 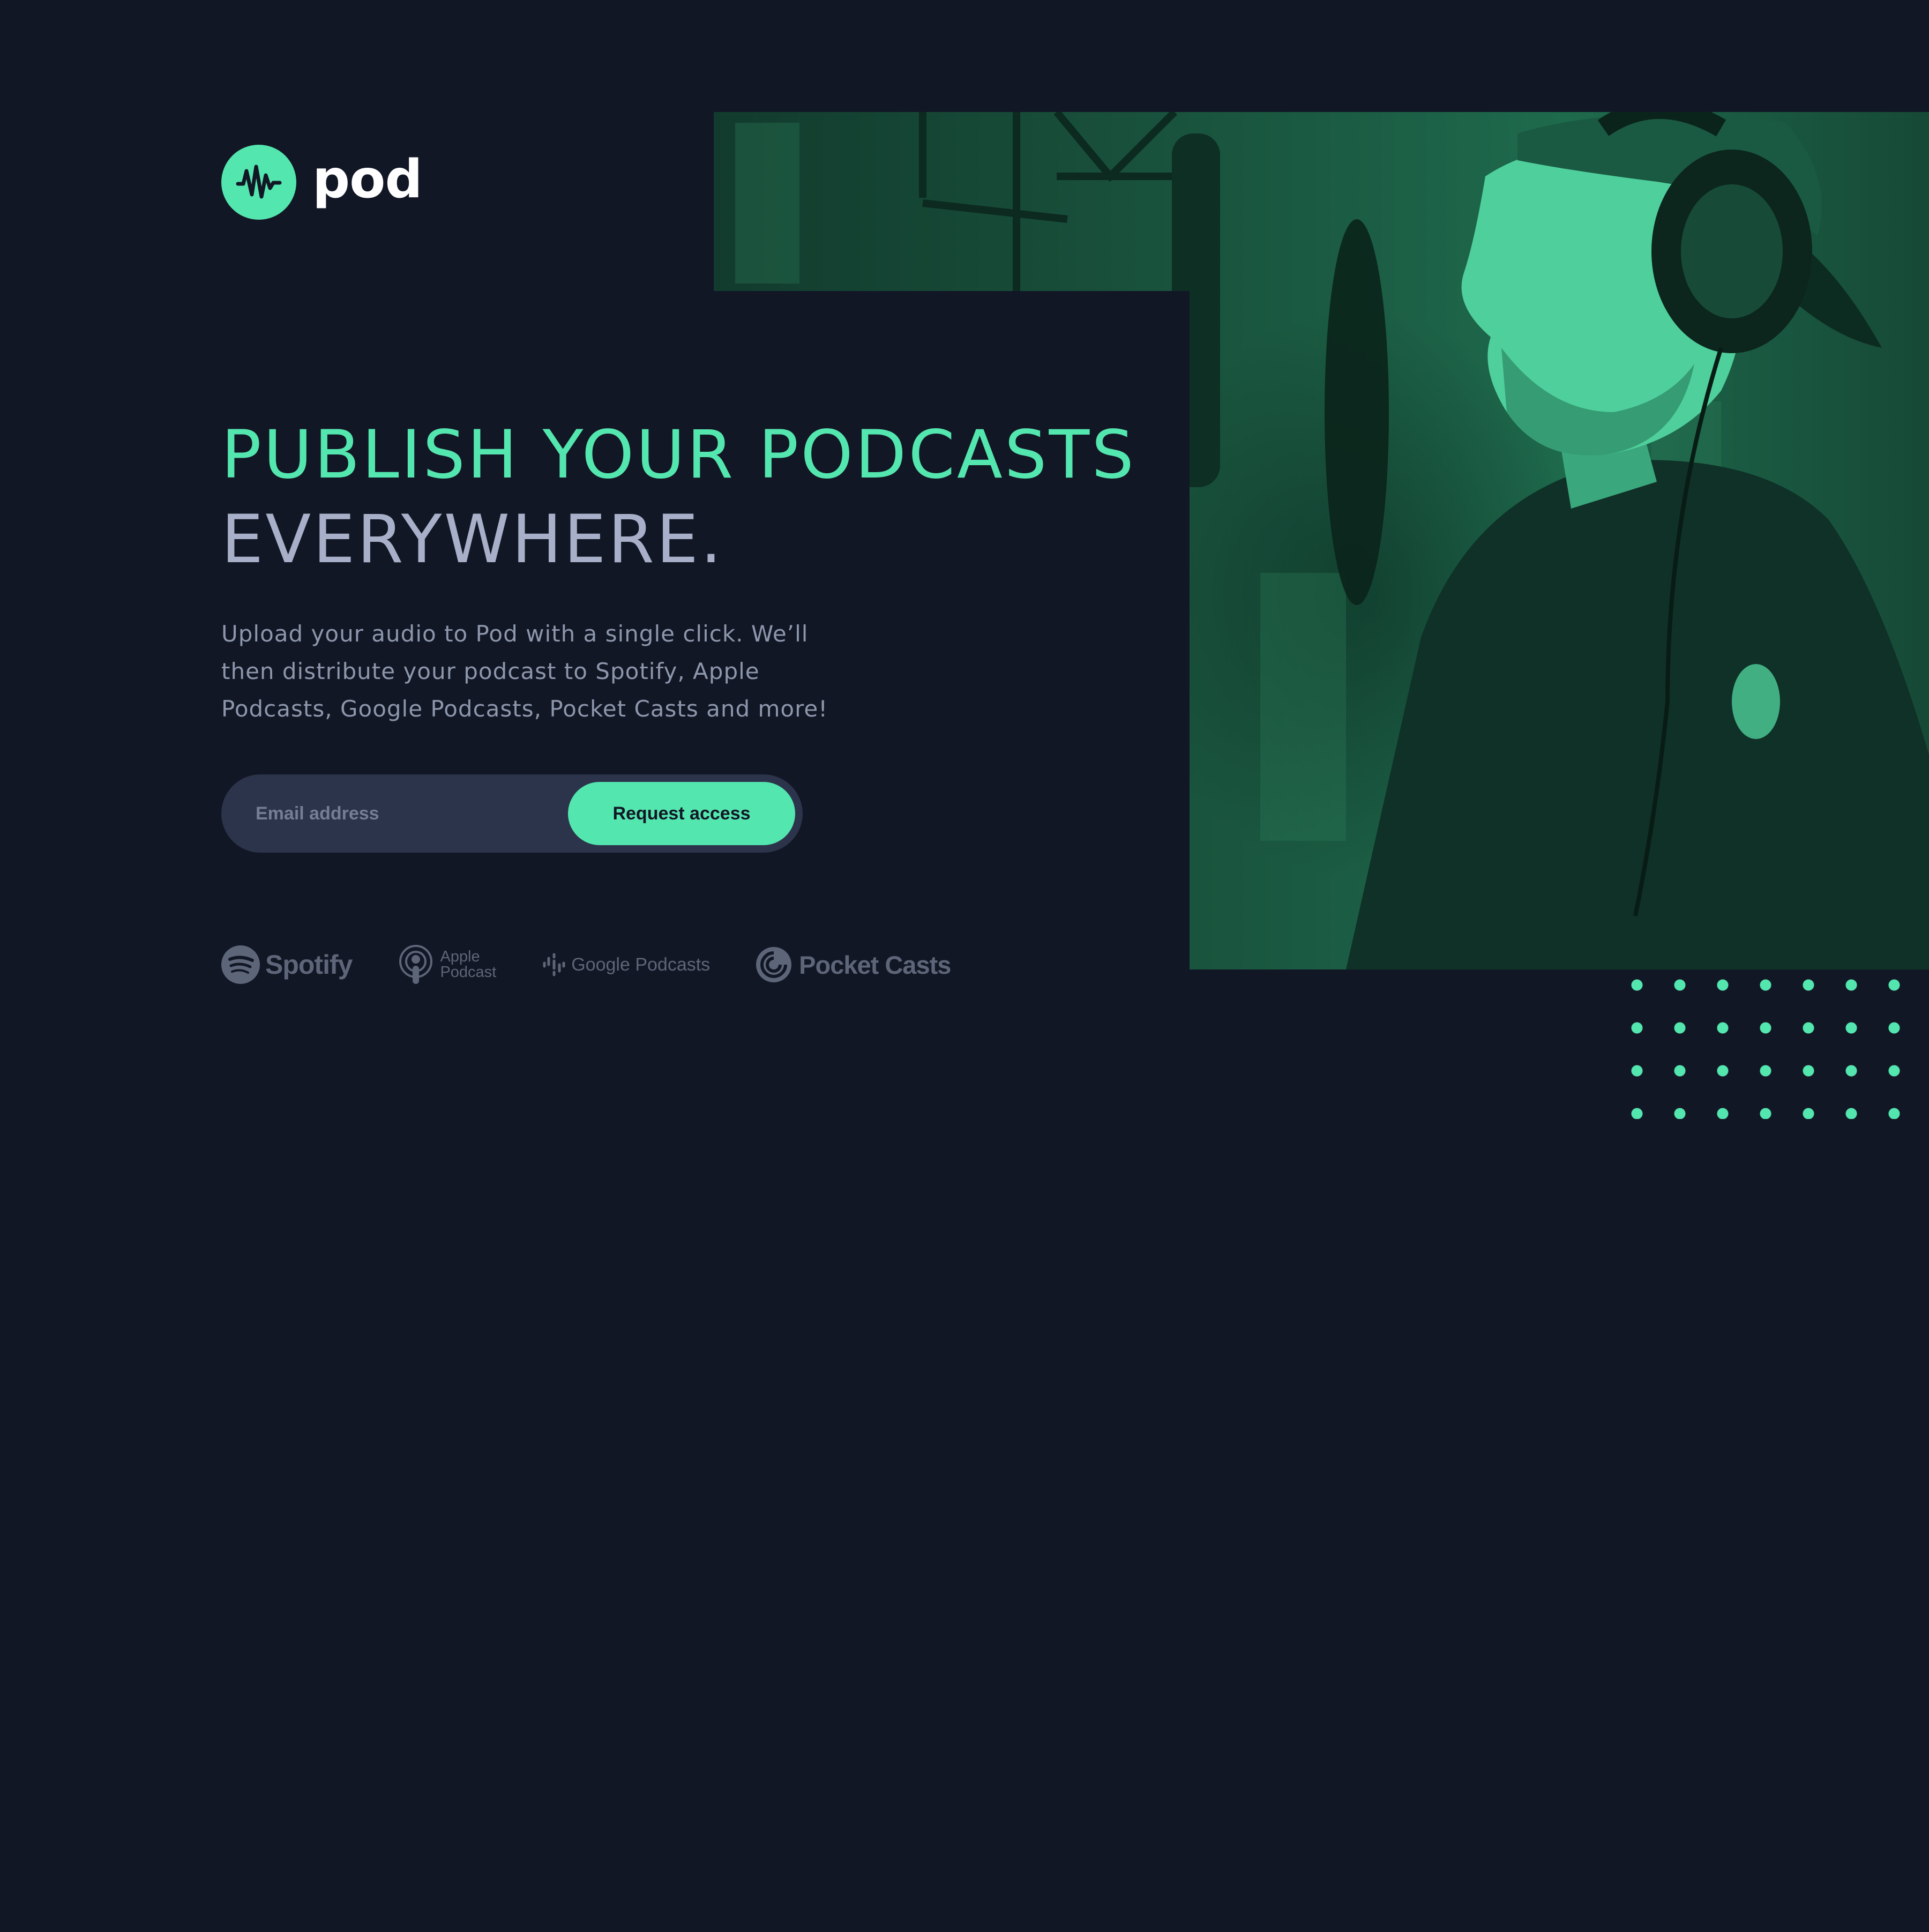 I want to click on dot-pattern, so click(x=1772, y=1041).